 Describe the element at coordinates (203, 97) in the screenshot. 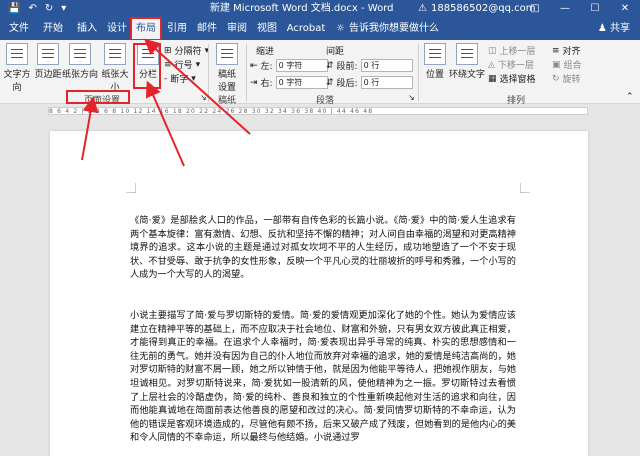

I see `page-setup-dialog-launcher: ↘` at that location.